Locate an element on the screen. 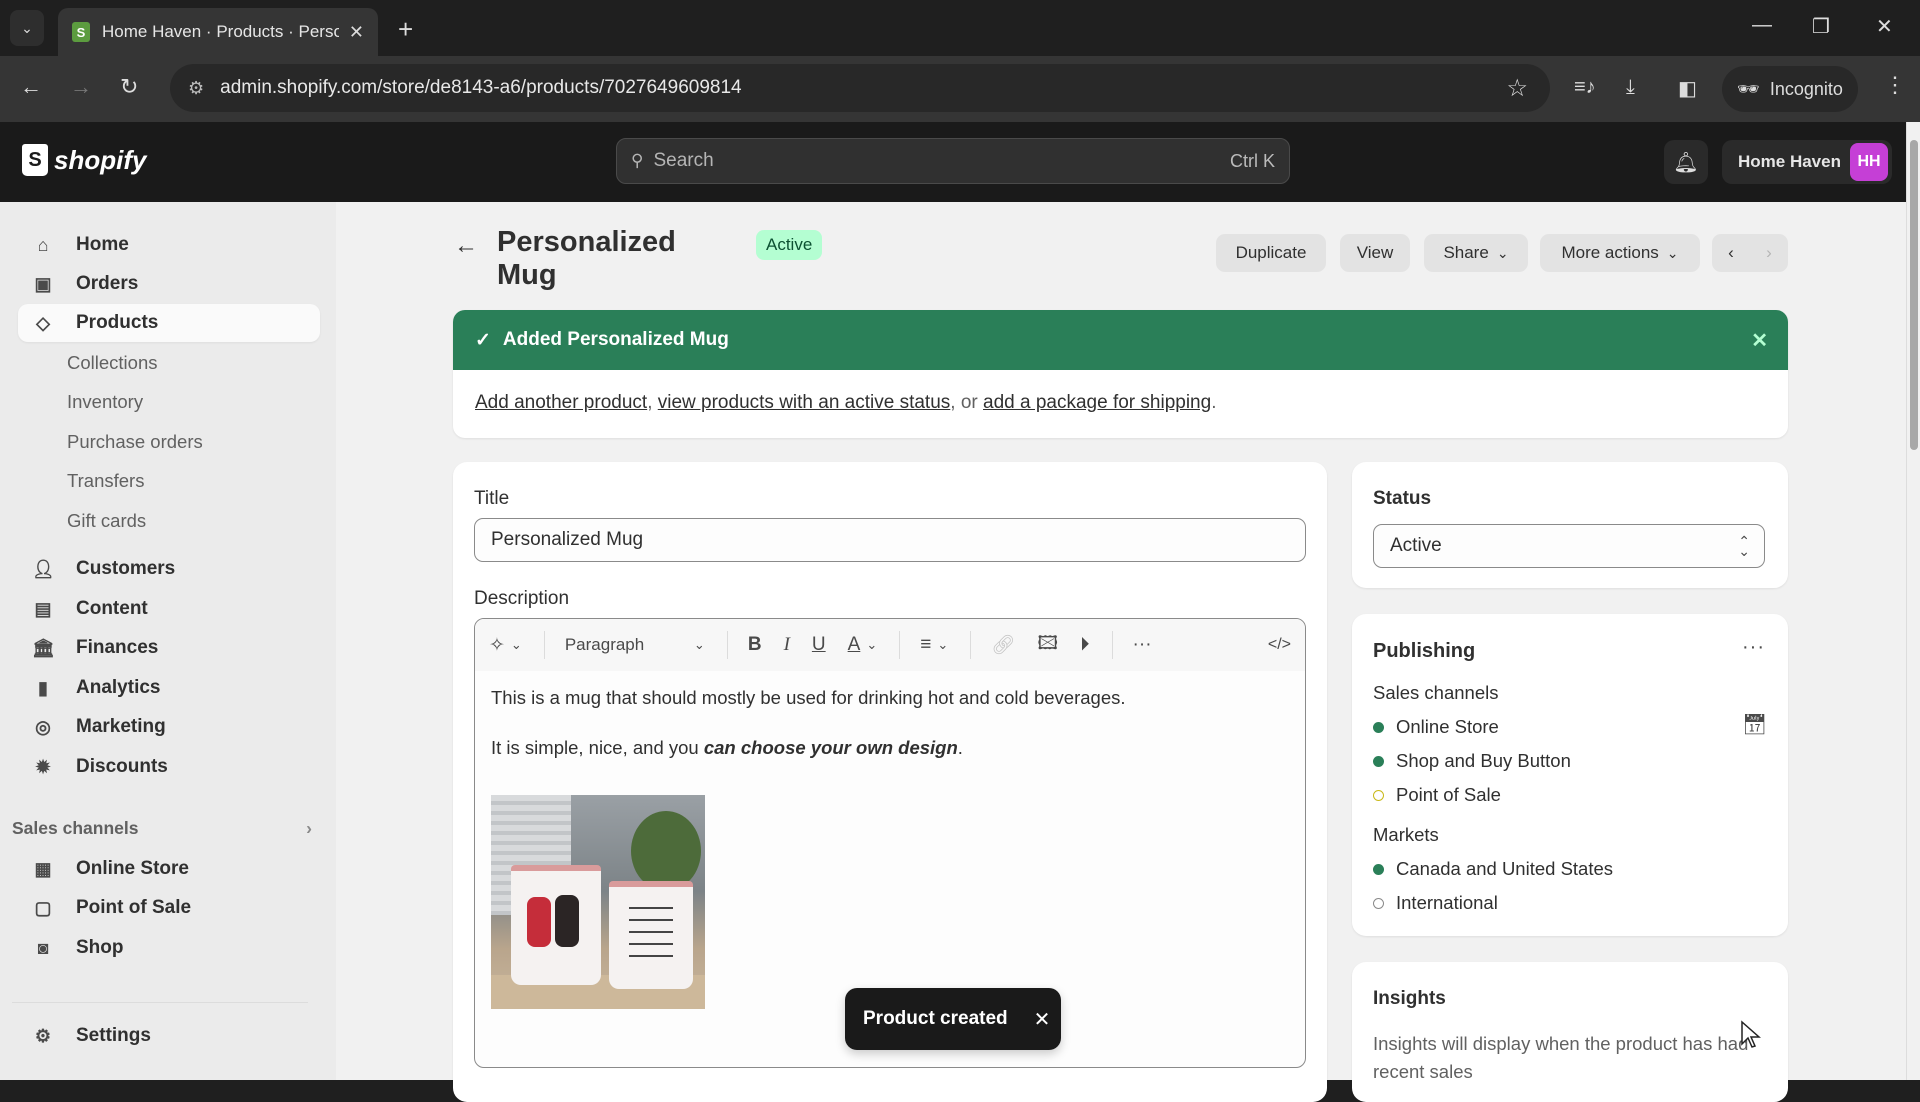 The width and height of the screenshot is (1920, 1102). site-settings-icon: ⚙ is located at coordinates (196, 88).